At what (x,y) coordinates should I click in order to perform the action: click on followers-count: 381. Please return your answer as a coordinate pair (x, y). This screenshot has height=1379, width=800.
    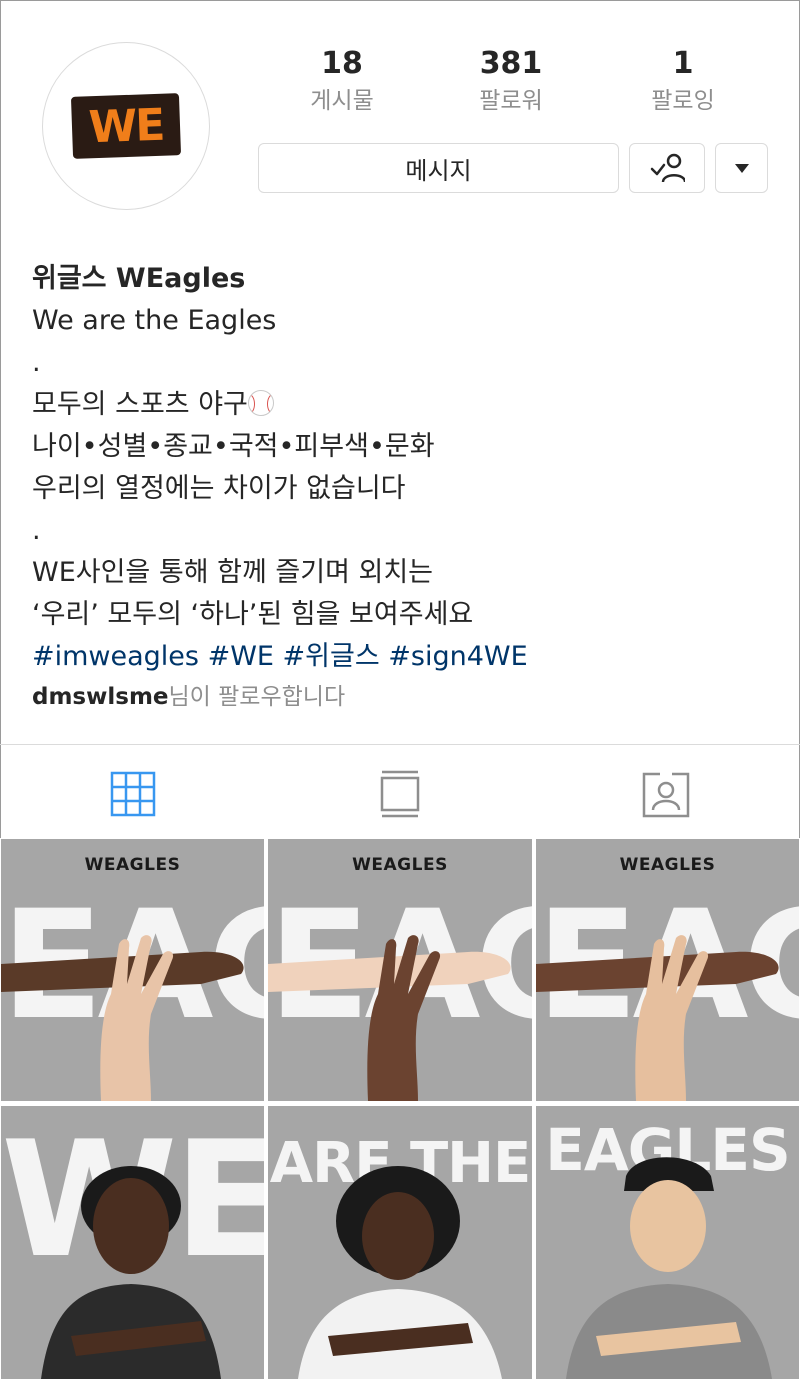
    Looking at the image, I should click on (511, 63).